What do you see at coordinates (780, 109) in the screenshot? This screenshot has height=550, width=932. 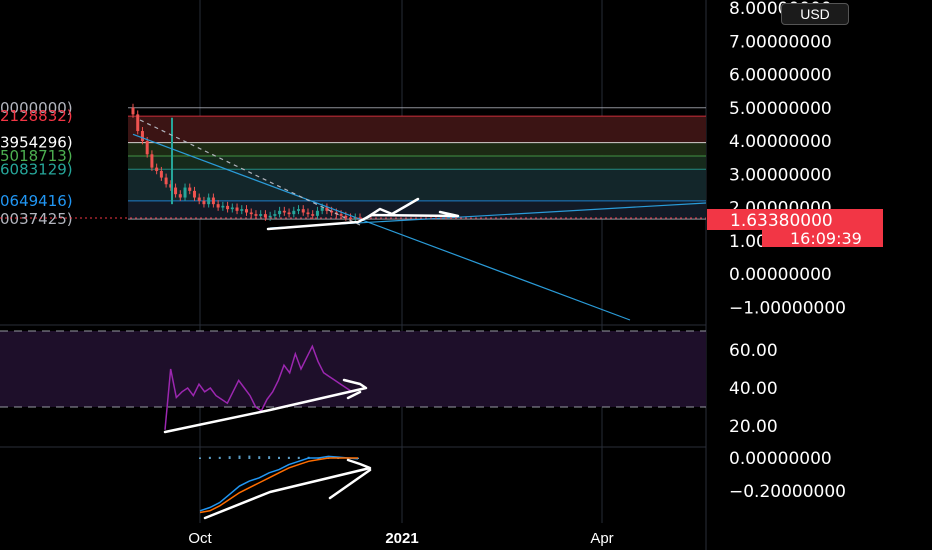 I see `price-tick-label: 5.00000000` at bounding box center [780, 109].